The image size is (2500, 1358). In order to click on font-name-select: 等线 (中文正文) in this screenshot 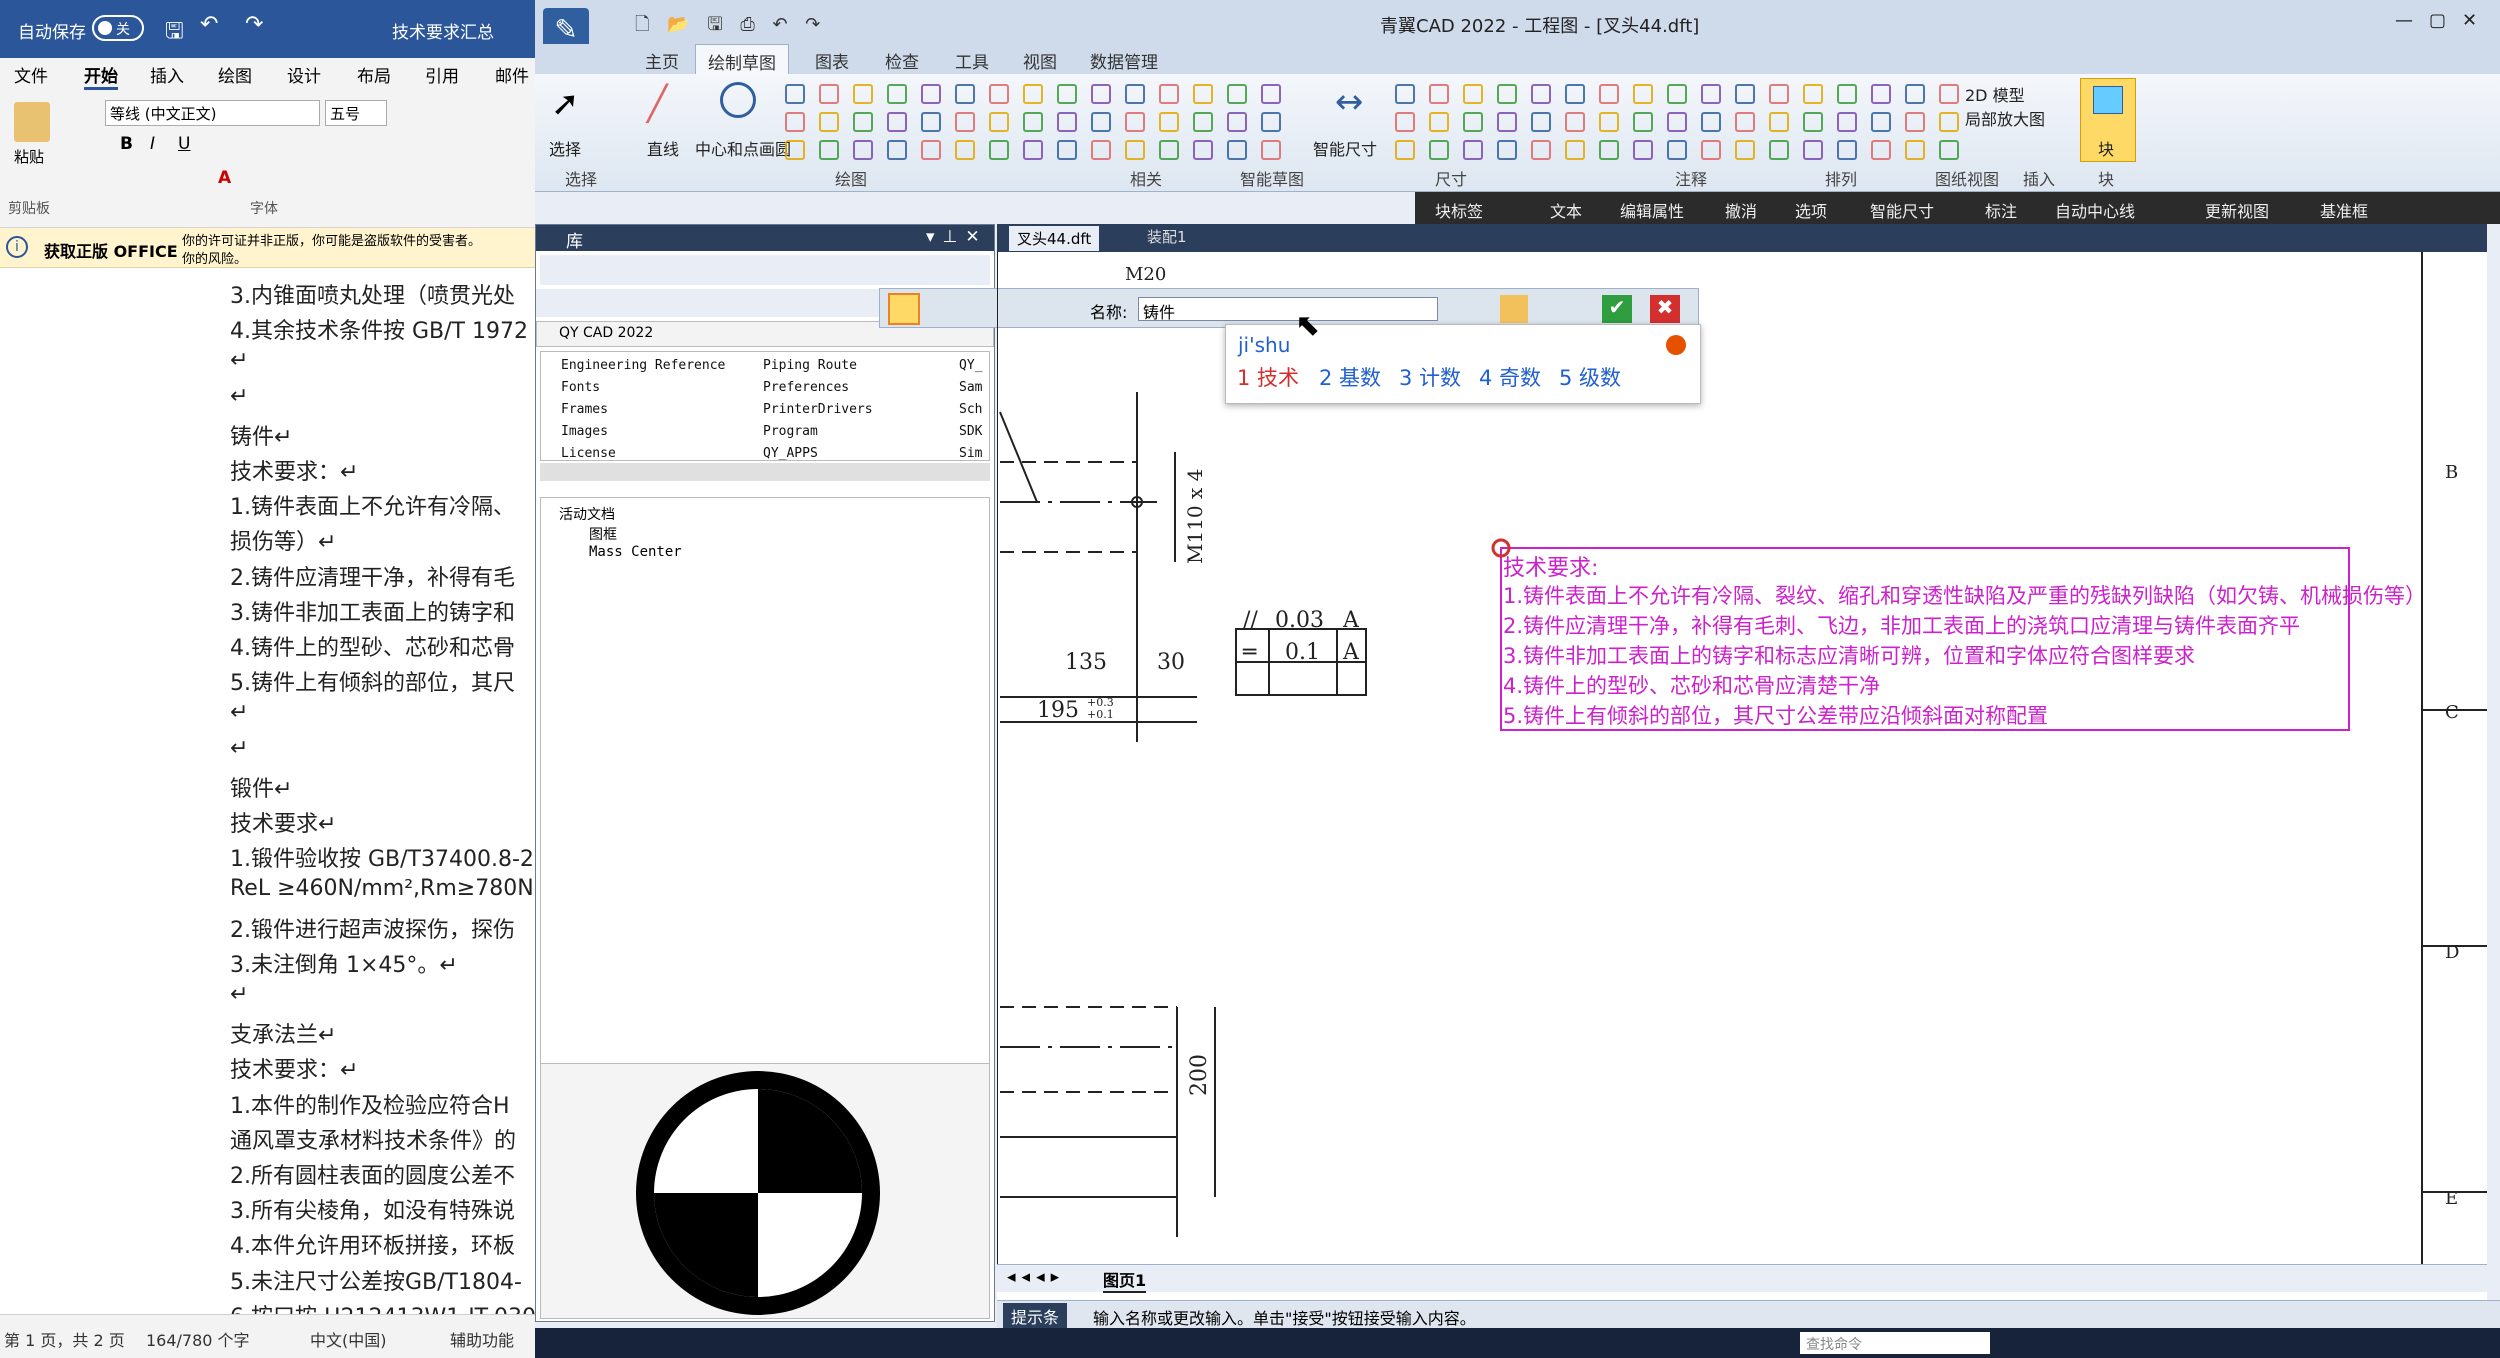, I will do `click(212, 113)`.